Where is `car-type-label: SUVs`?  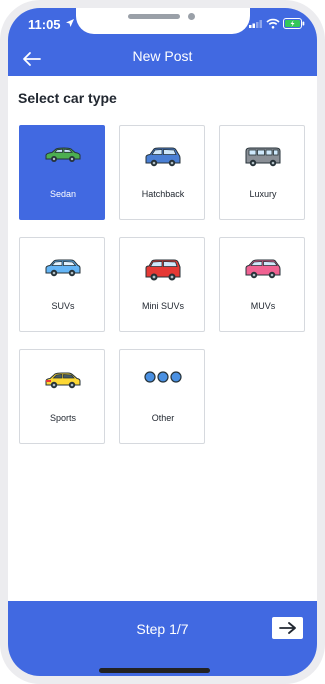 car-type-label: SUVs is located at coordinates (63, 306).